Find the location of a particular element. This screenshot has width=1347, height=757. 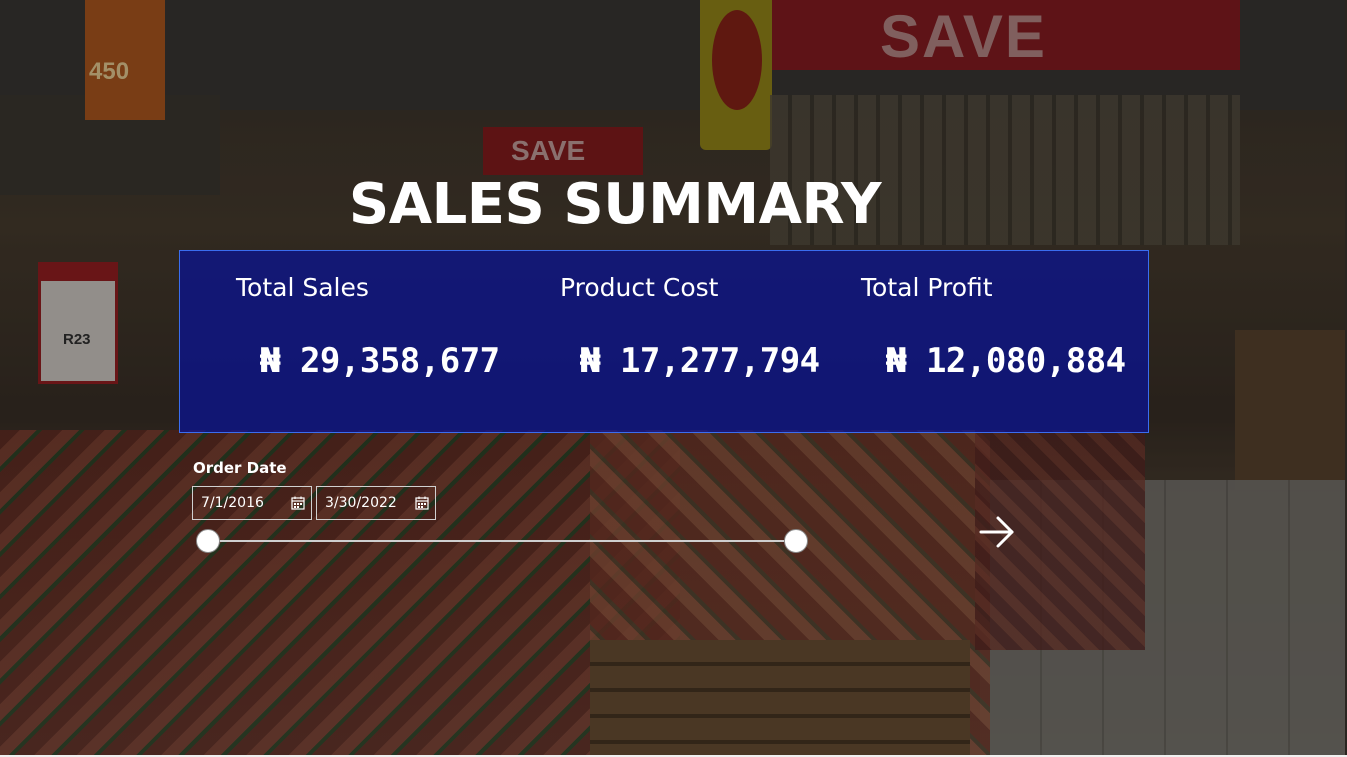

arrow-right-icon is located at coordinates (997, 532).